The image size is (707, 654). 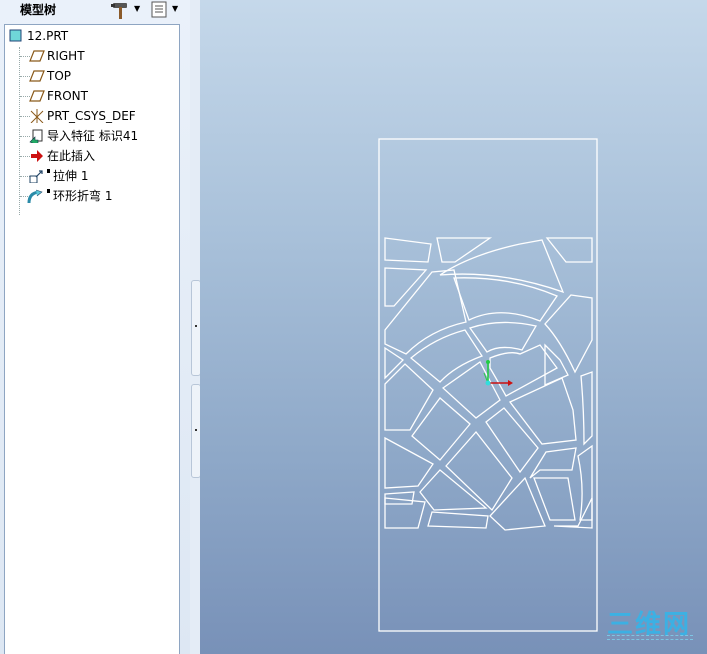 I want to click on tree-item-label: 在此插入, so click(x=71, y=156).